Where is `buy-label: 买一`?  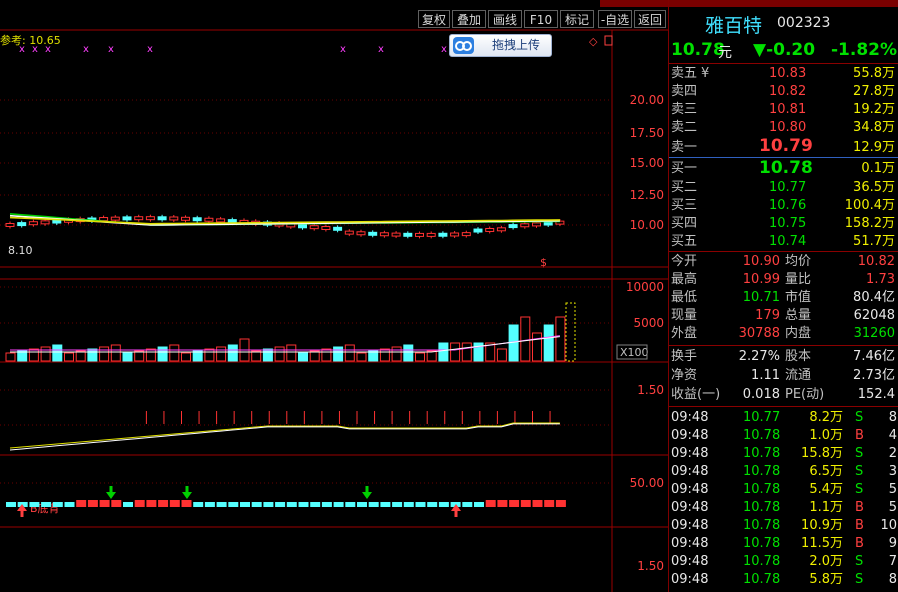
buy-label: 买一 is located at coordinates (684, 168).